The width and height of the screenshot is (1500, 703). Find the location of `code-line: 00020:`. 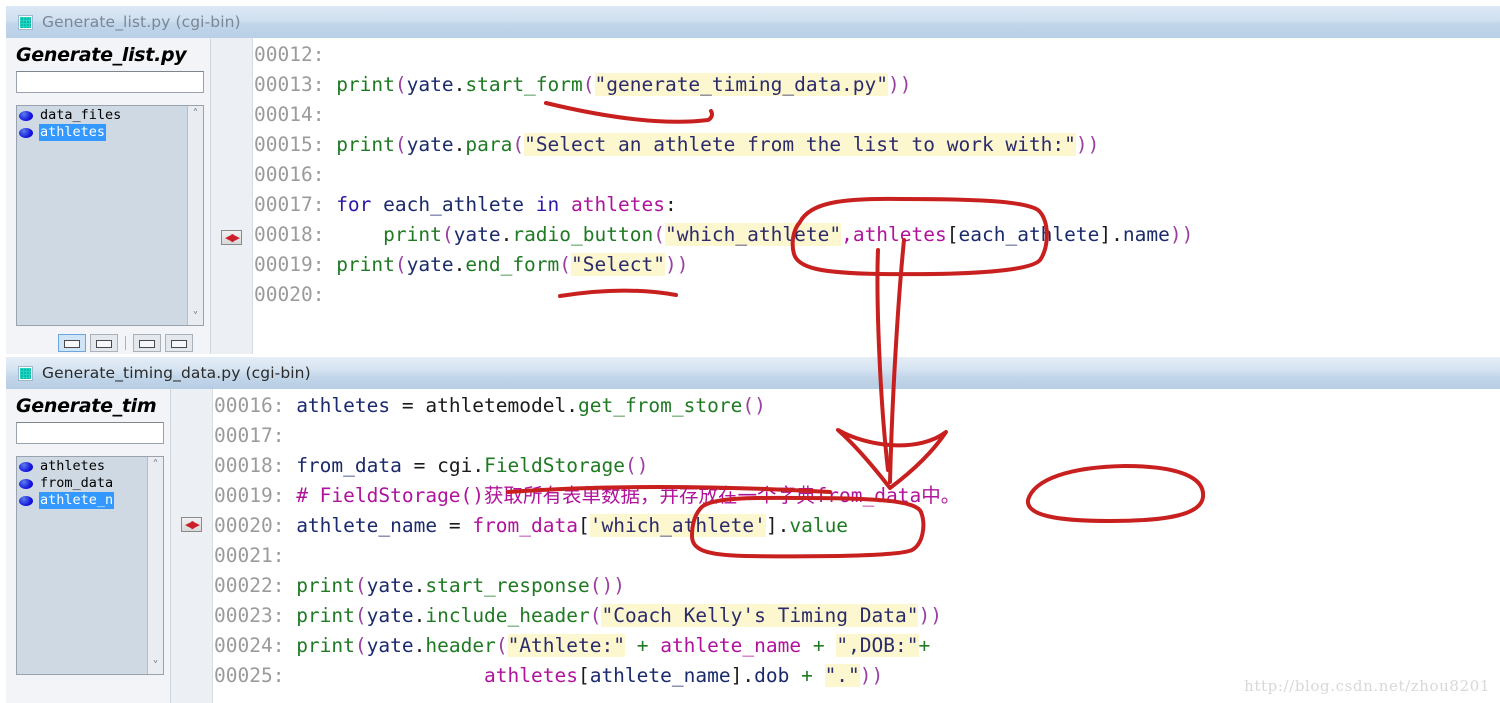

code-line: 00020: is located at coordinates (877, 295).